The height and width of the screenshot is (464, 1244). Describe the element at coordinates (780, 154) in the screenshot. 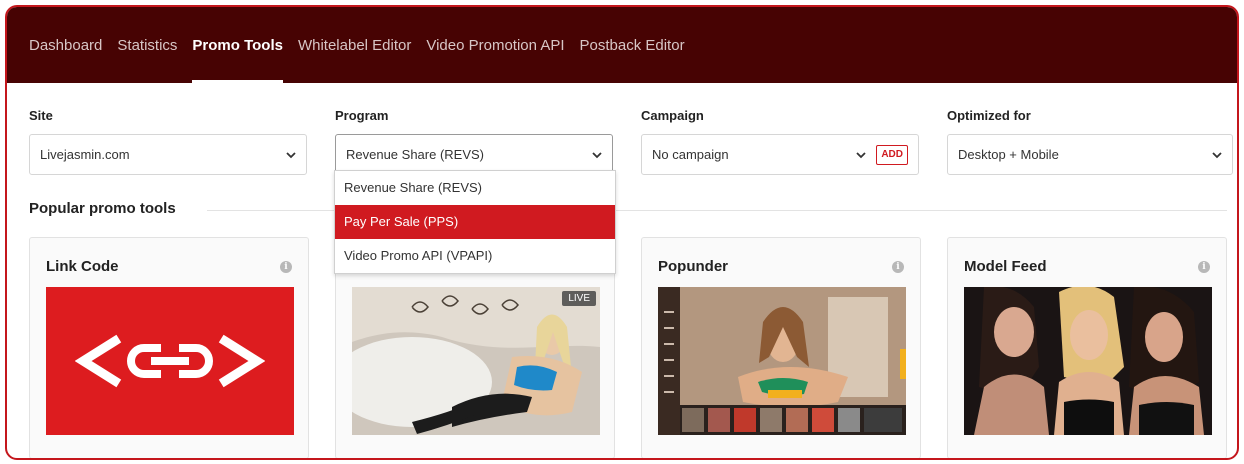

I see `campaign-select: No campaign ADD` at that location.